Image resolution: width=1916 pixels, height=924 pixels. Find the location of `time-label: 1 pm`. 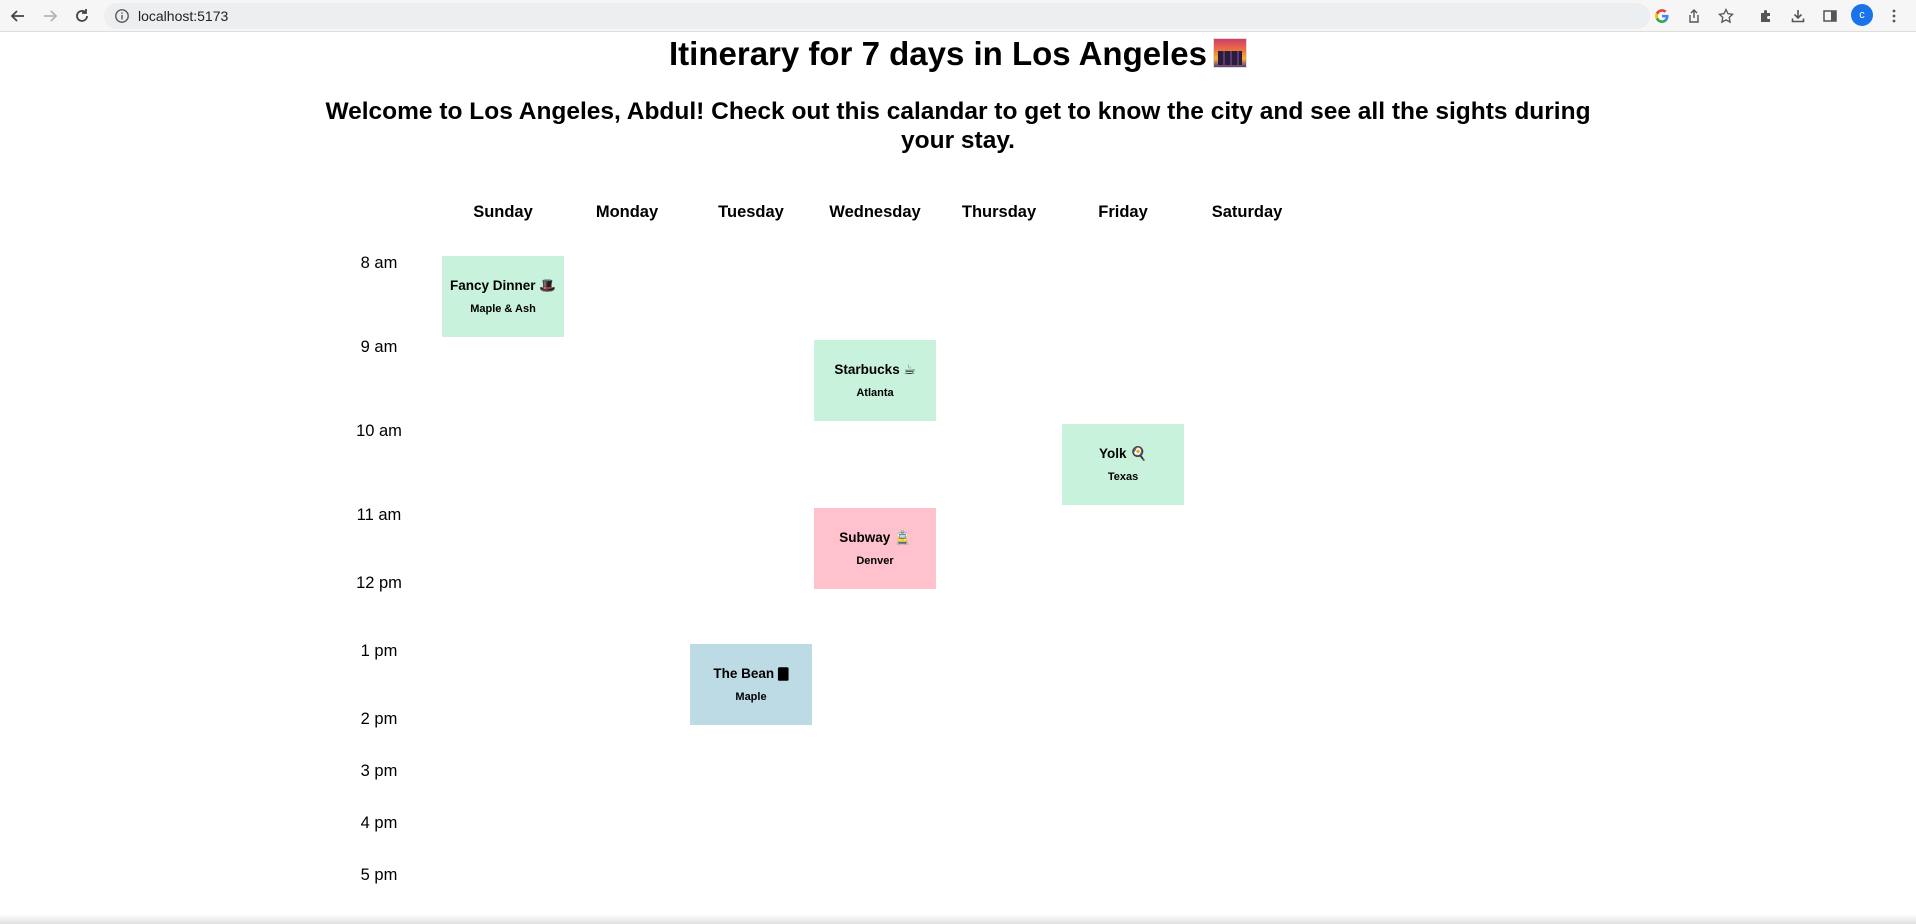

time-label: 1 pm is located at coordinates (379, 651).